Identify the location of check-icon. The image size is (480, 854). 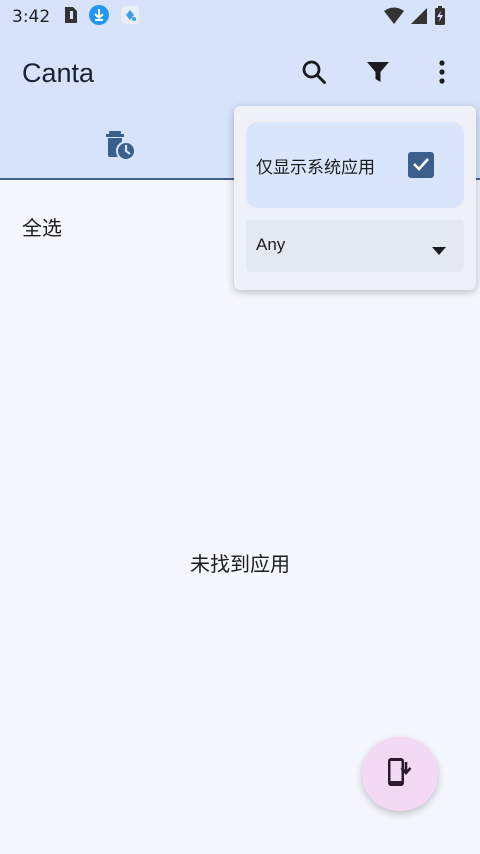
(421, 165).